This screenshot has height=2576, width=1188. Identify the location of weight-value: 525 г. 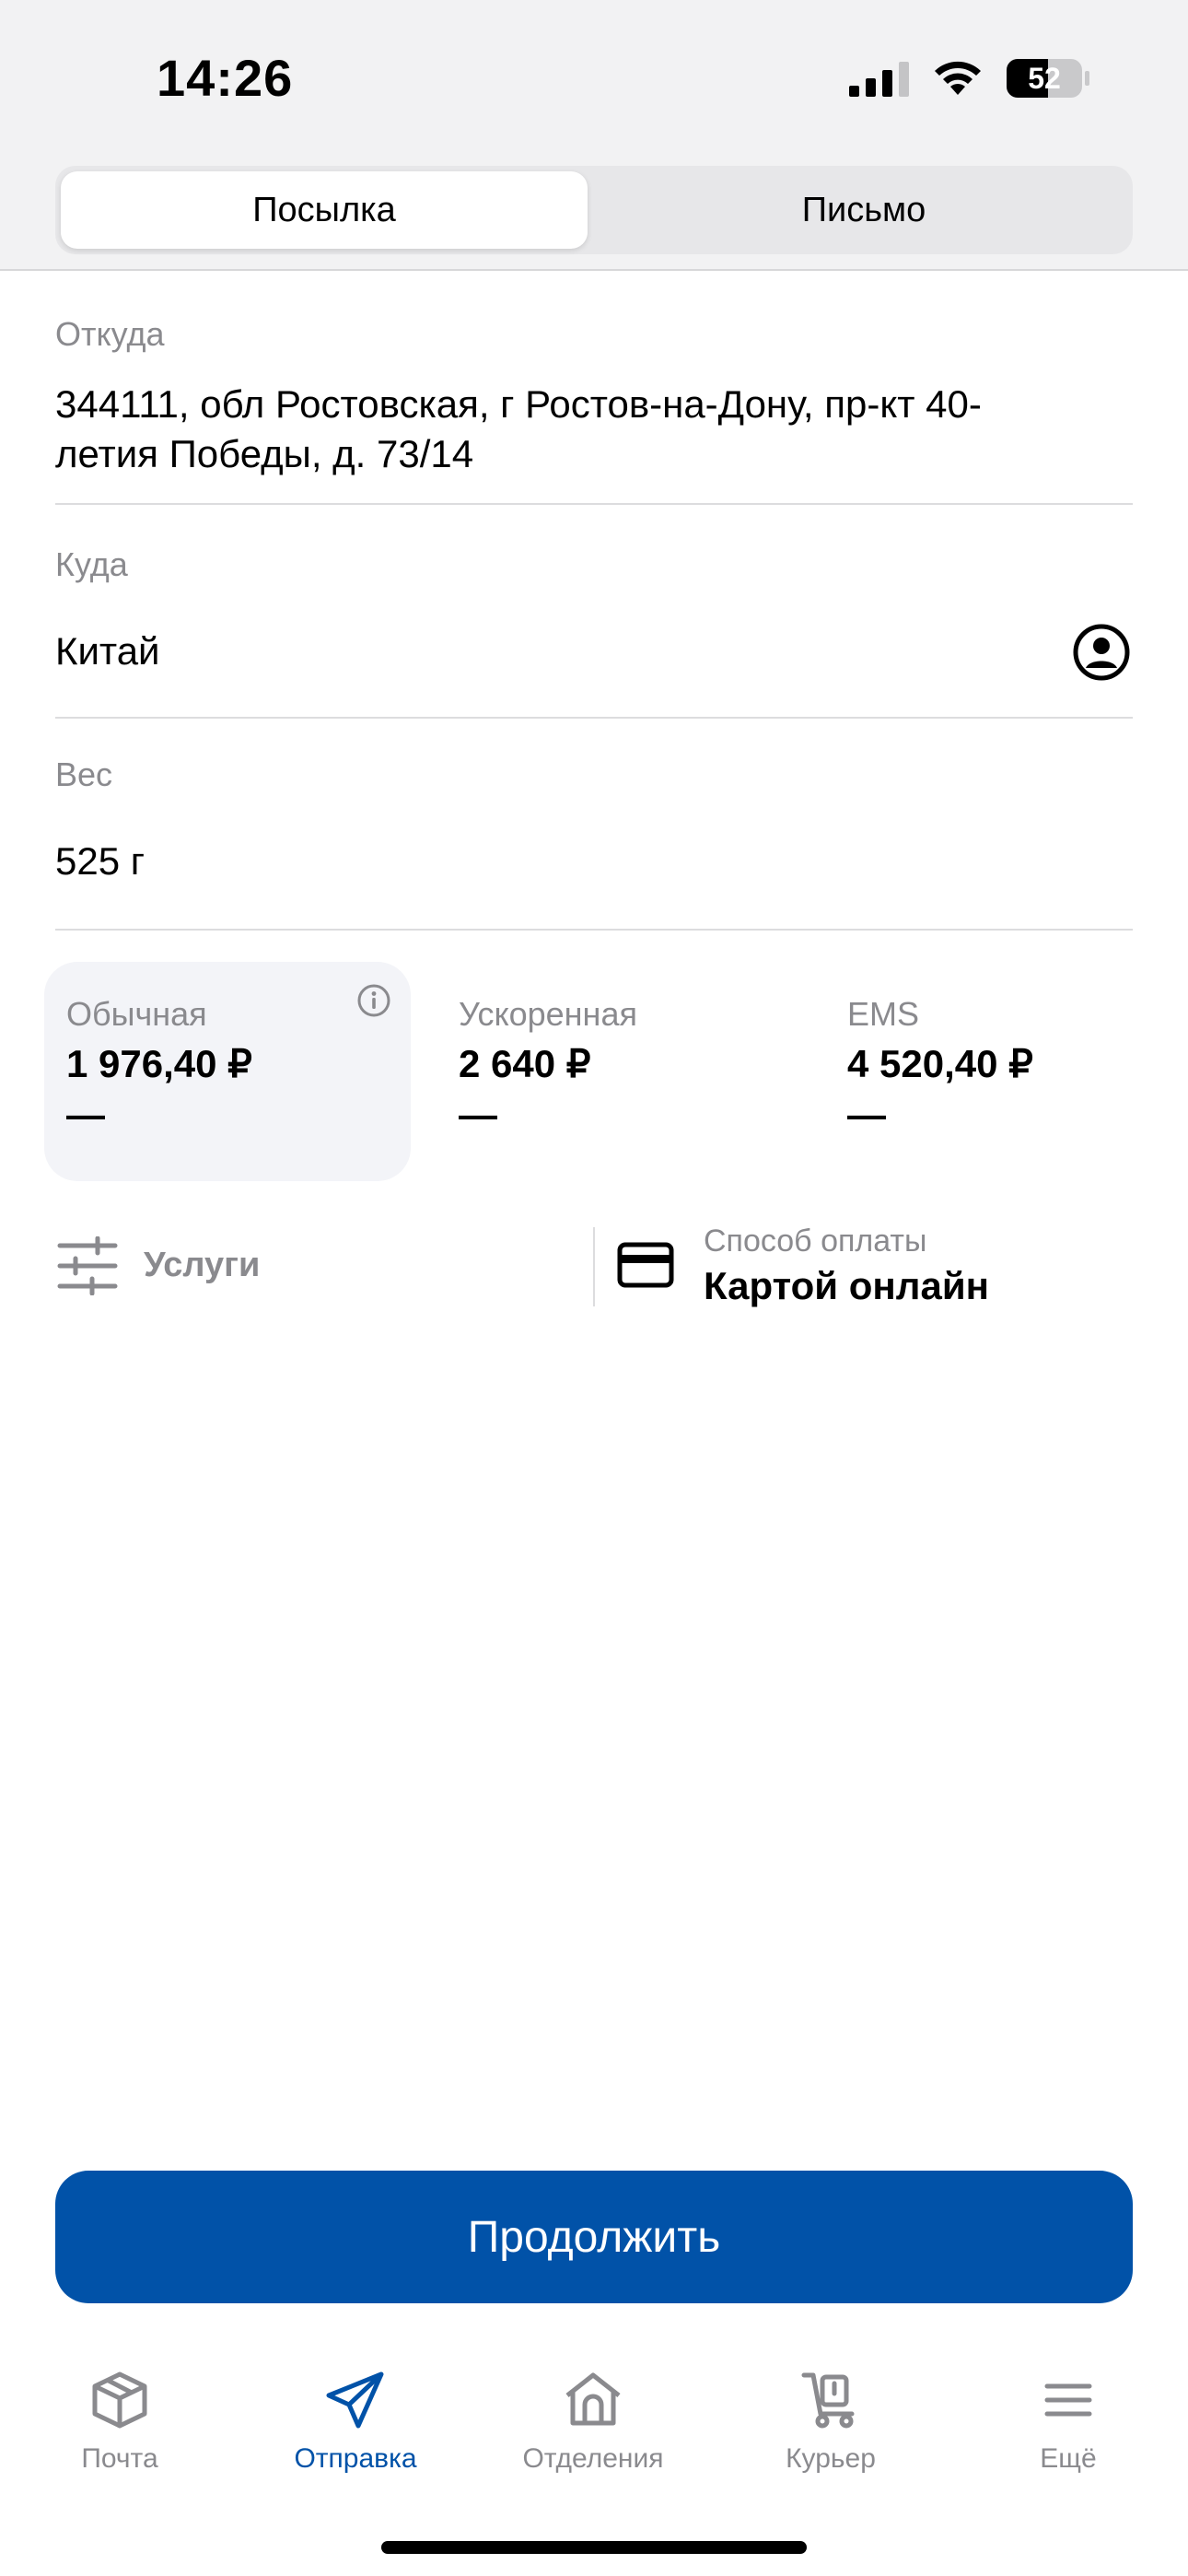
(100, 861).